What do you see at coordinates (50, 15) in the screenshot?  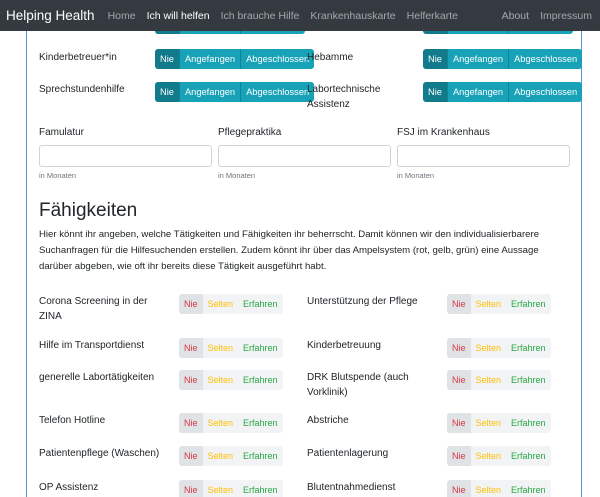 I see `brand-link: Helping Health` at bounding box center [50, 15].